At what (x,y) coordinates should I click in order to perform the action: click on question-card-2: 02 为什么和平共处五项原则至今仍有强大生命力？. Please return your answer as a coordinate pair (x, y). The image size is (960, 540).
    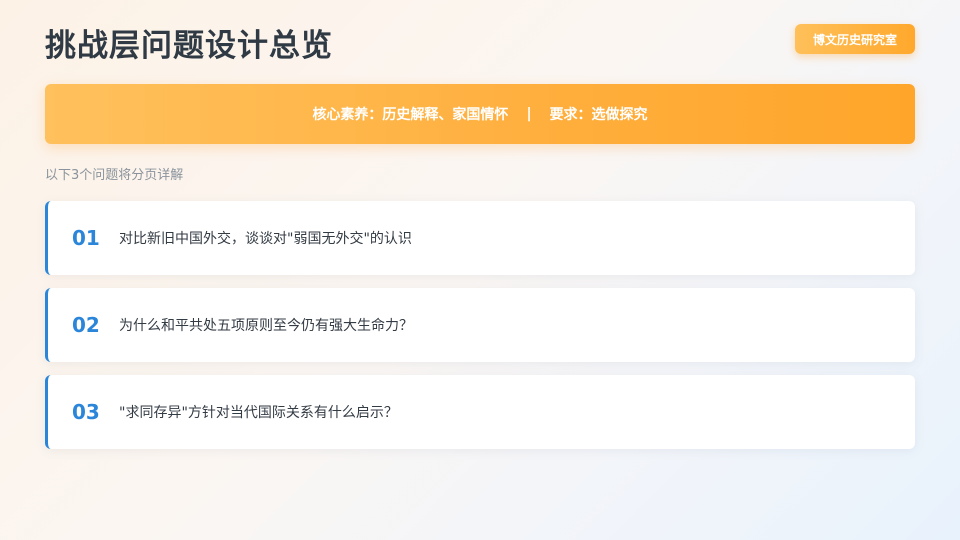
    Looking at the image, I should click on (480, 325).